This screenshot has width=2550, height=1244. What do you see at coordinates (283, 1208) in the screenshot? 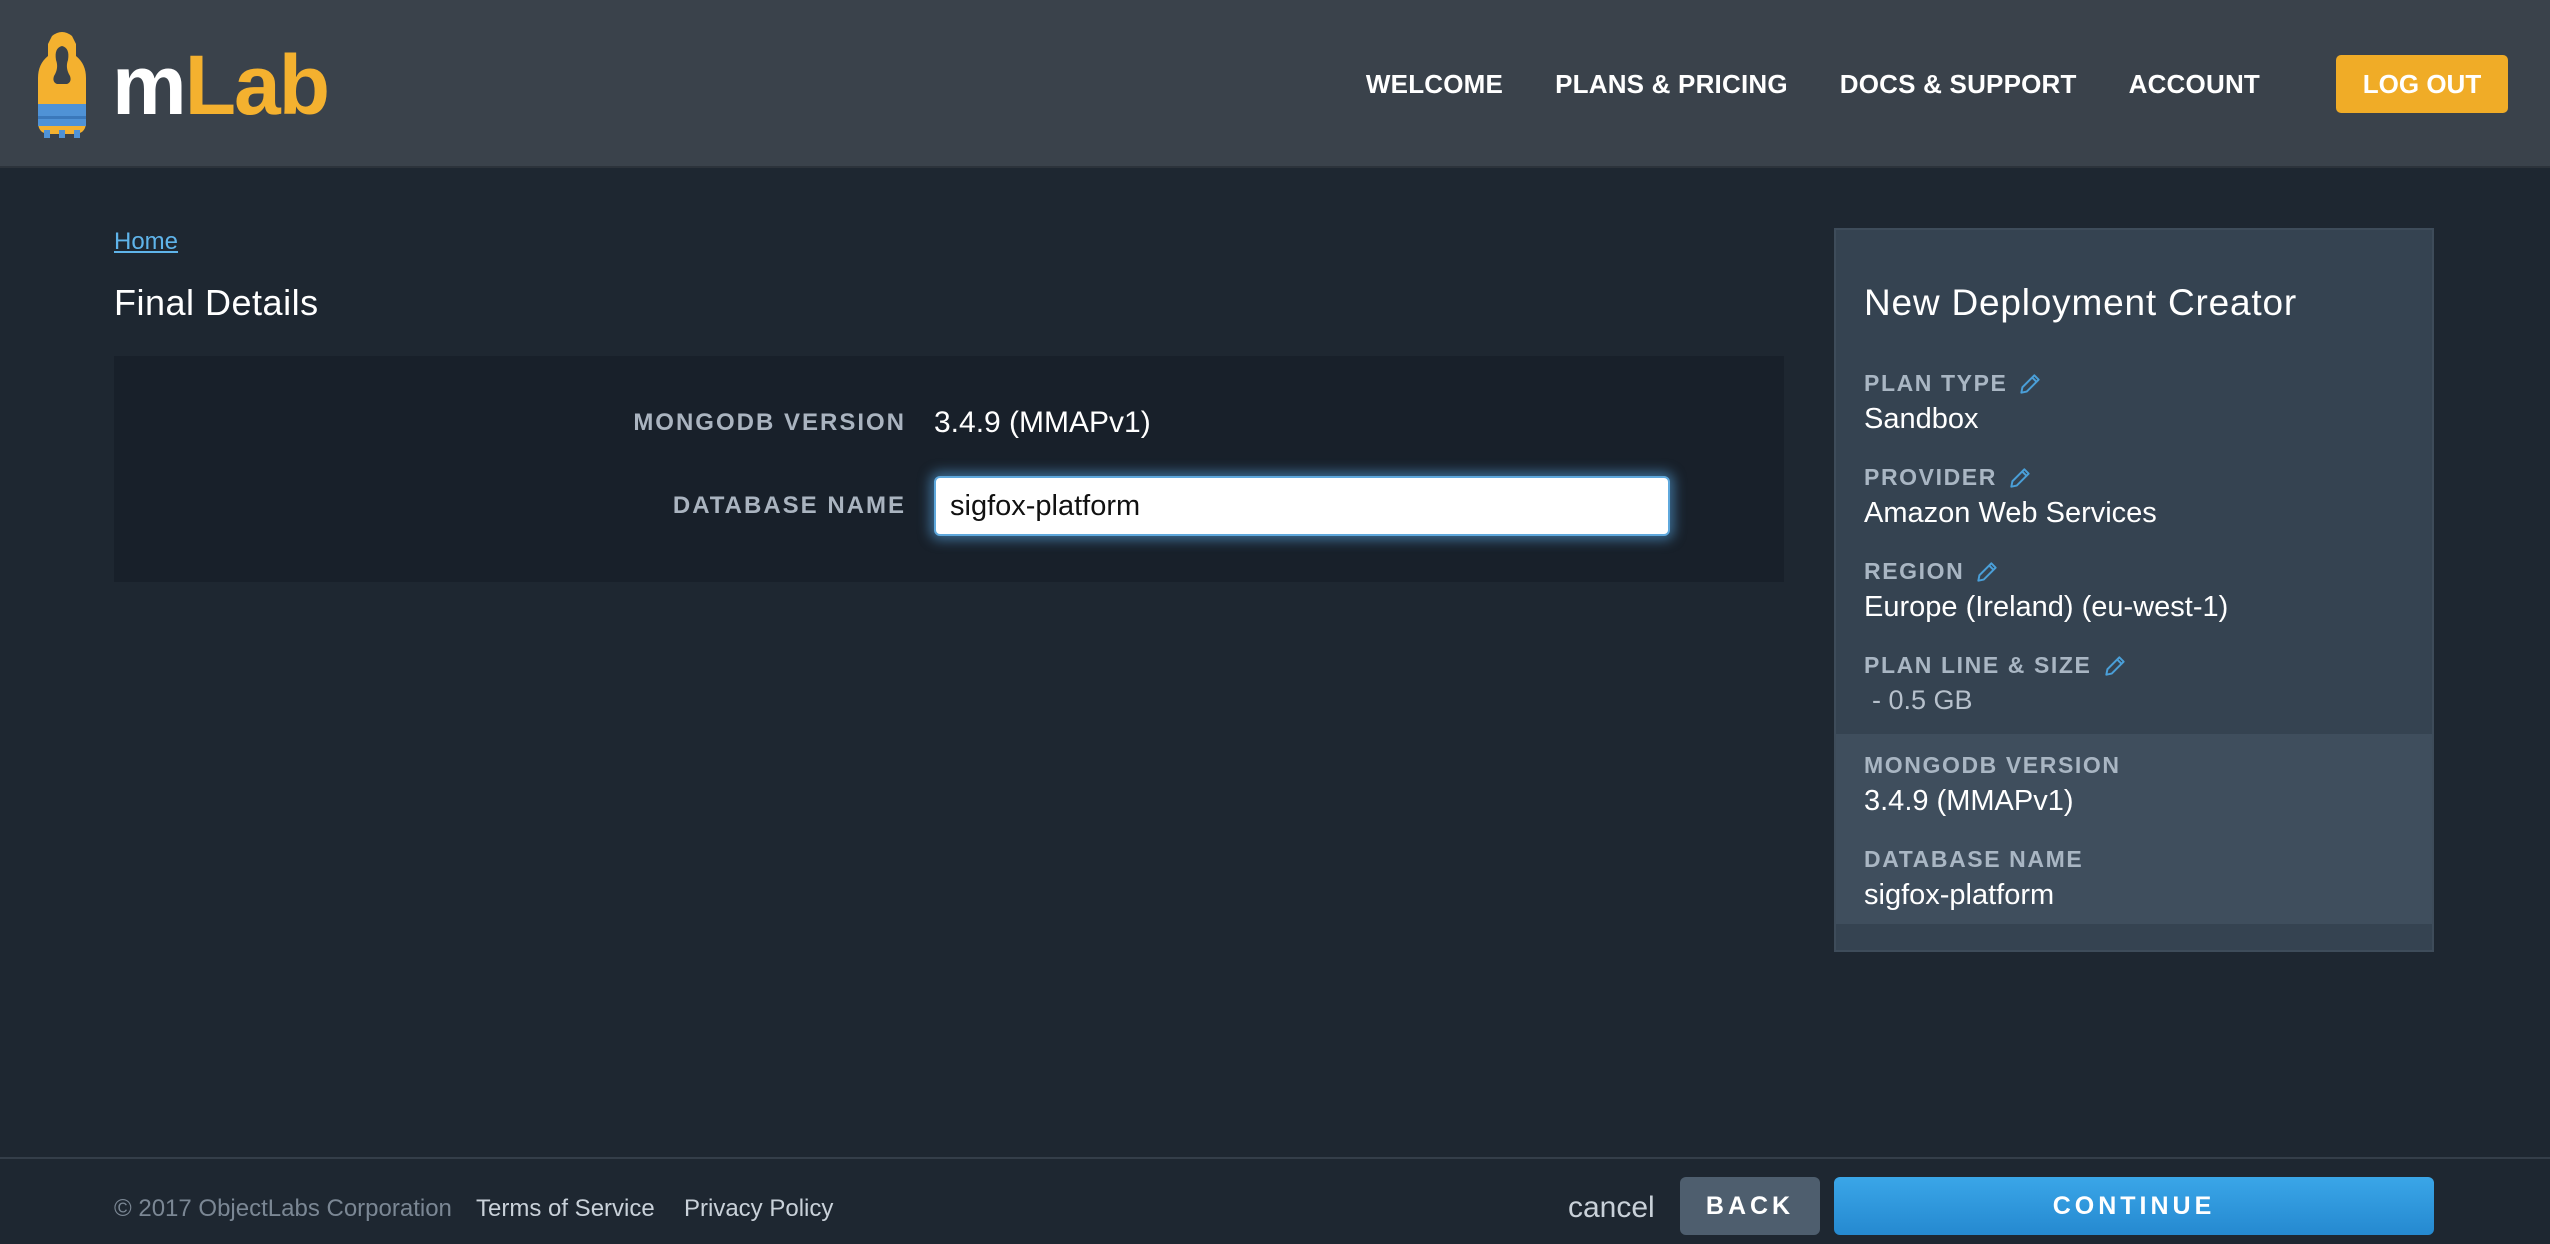
I see `copyright-text: © 2017 ObjectLabs Corporation` at bounding box center [283, 1208].